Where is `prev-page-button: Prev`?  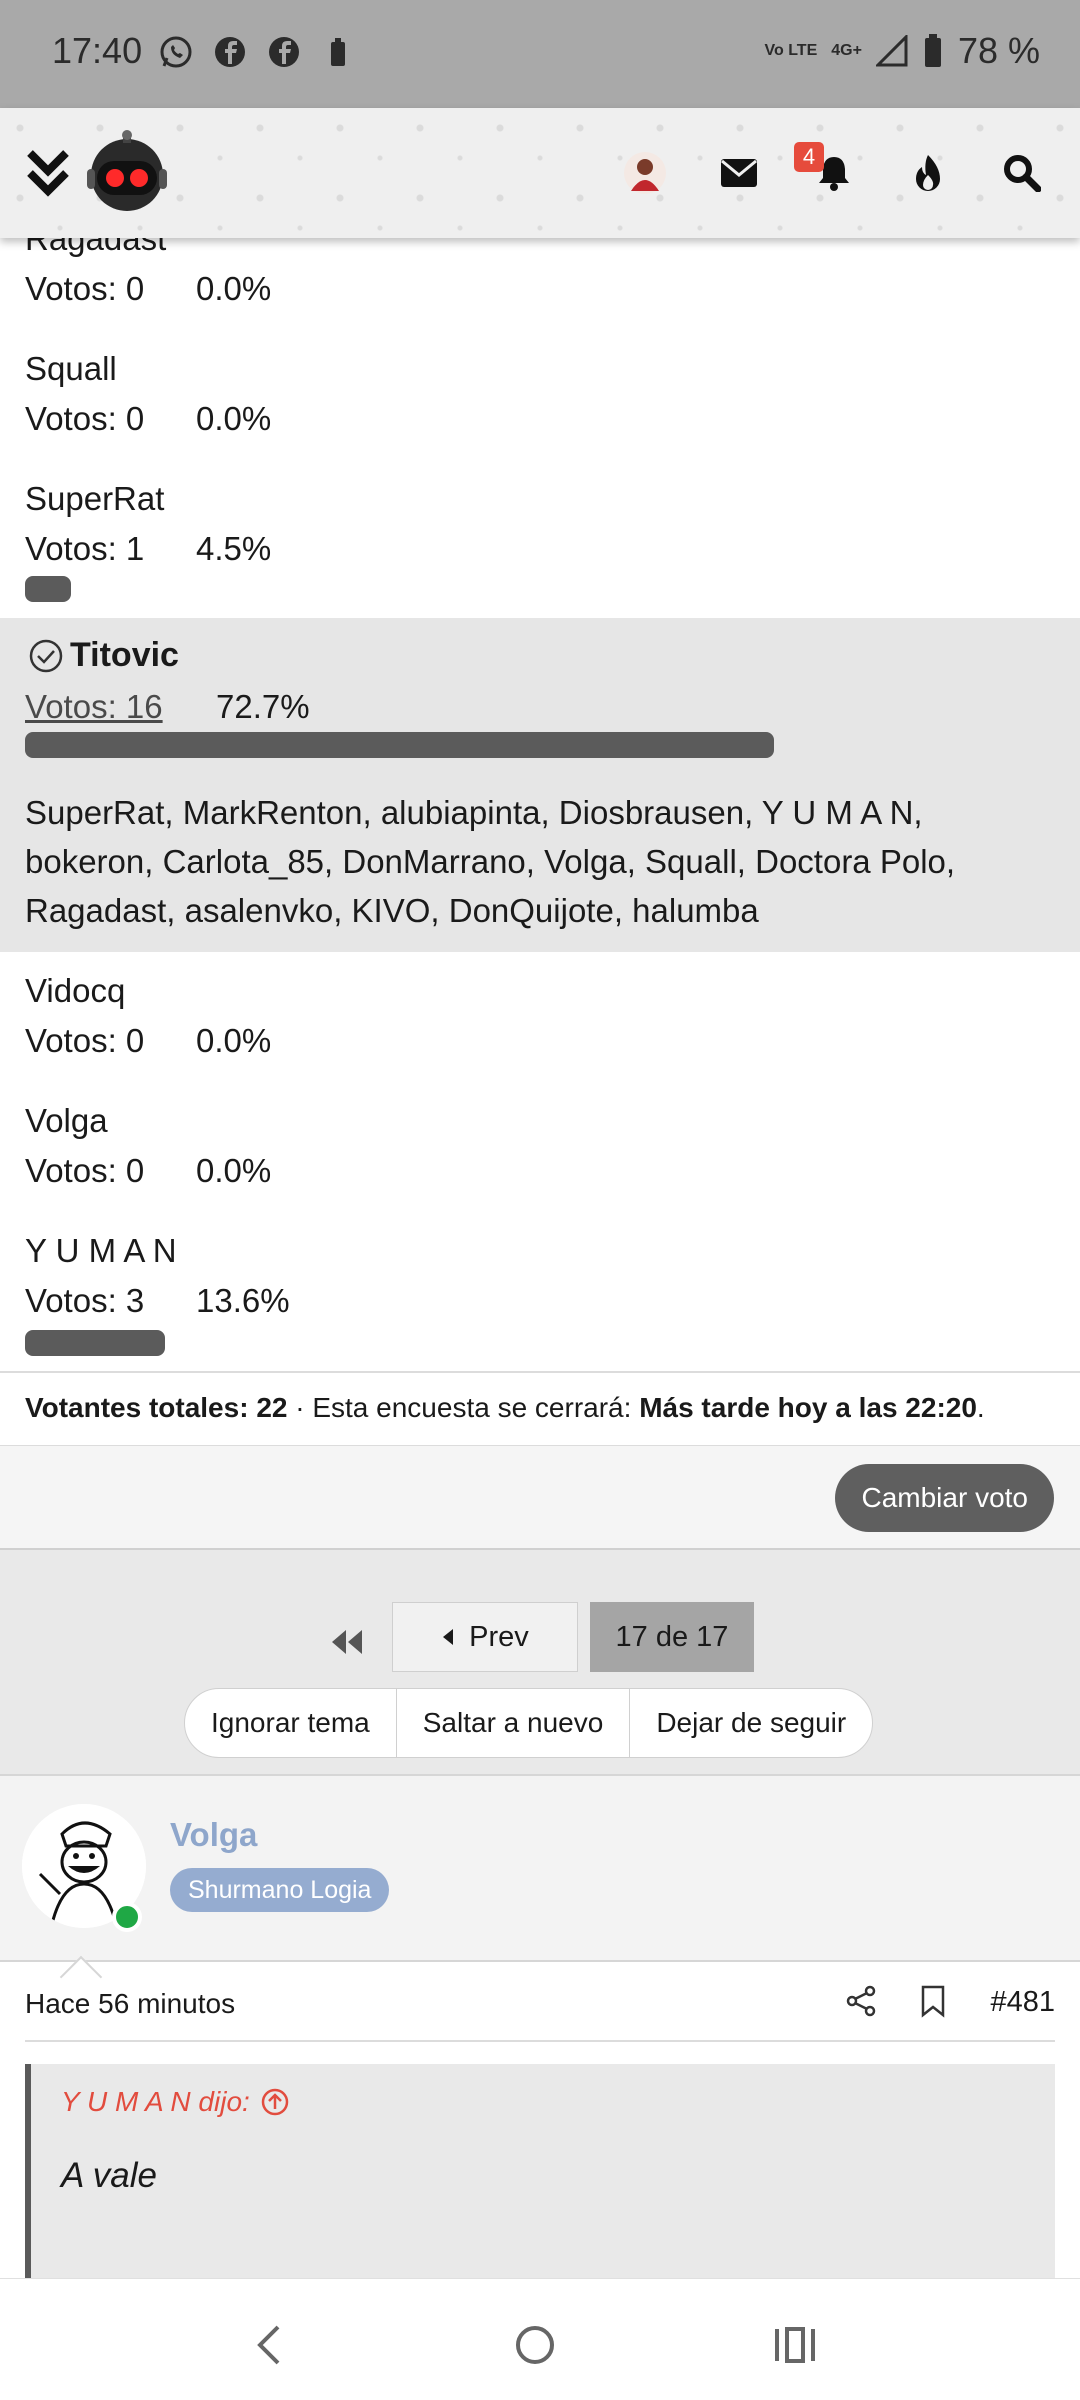
prev-page-button: Prev is located at coordinates (485, 1637).